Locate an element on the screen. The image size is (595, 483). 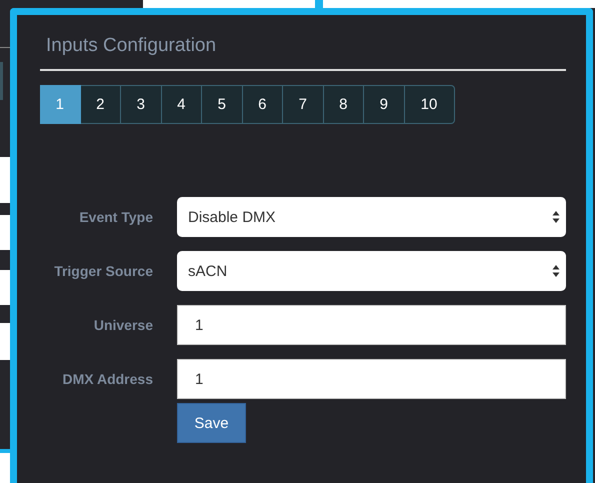
dropdown: Disable DMX is located at coordinates (371, 217).